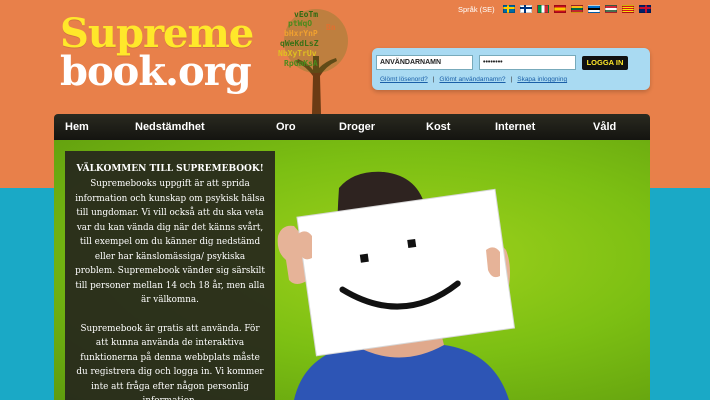 The image size is (710, 400). Describe the element at coordinates (515, 127) in the screenshot. I see `nav-item-internet: Internet` at that location.